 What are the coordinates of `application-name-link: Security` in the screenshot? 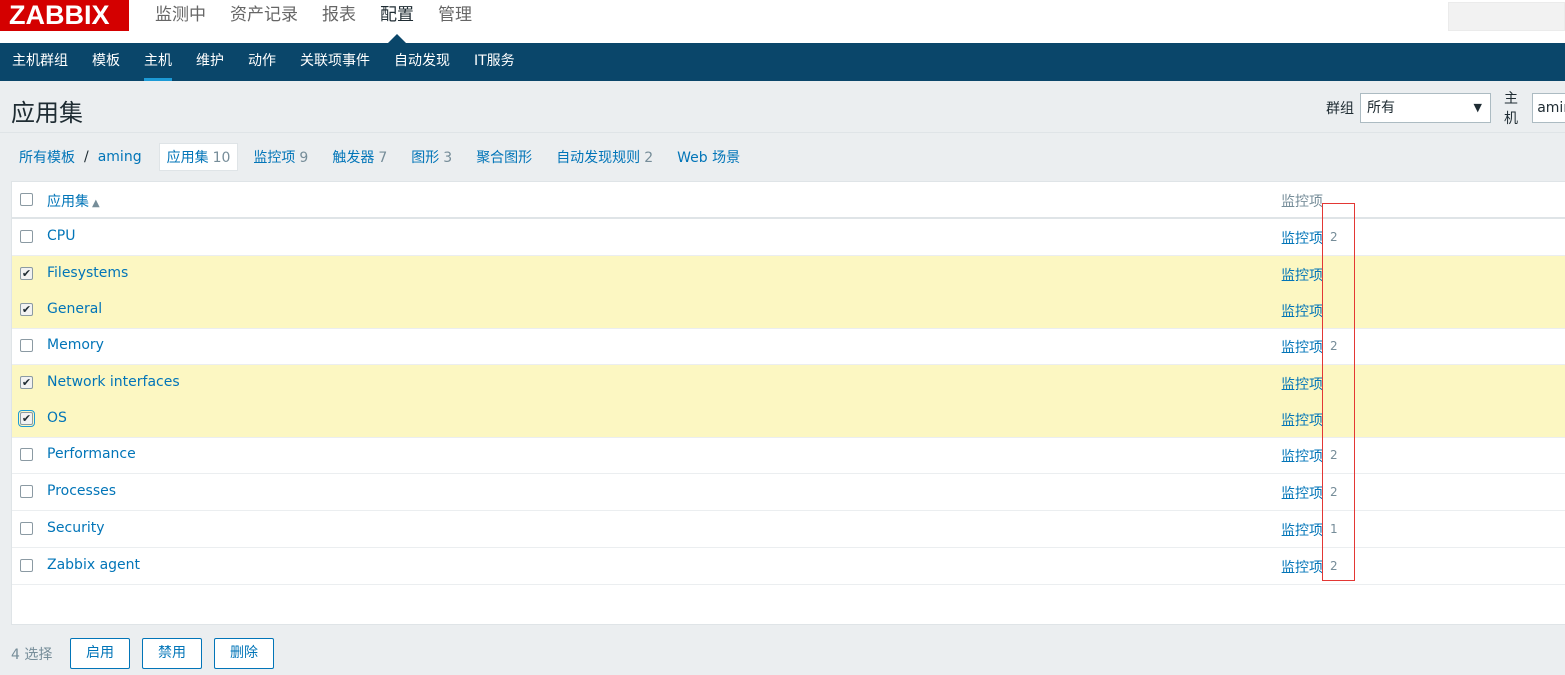 It's located at (76, 528).